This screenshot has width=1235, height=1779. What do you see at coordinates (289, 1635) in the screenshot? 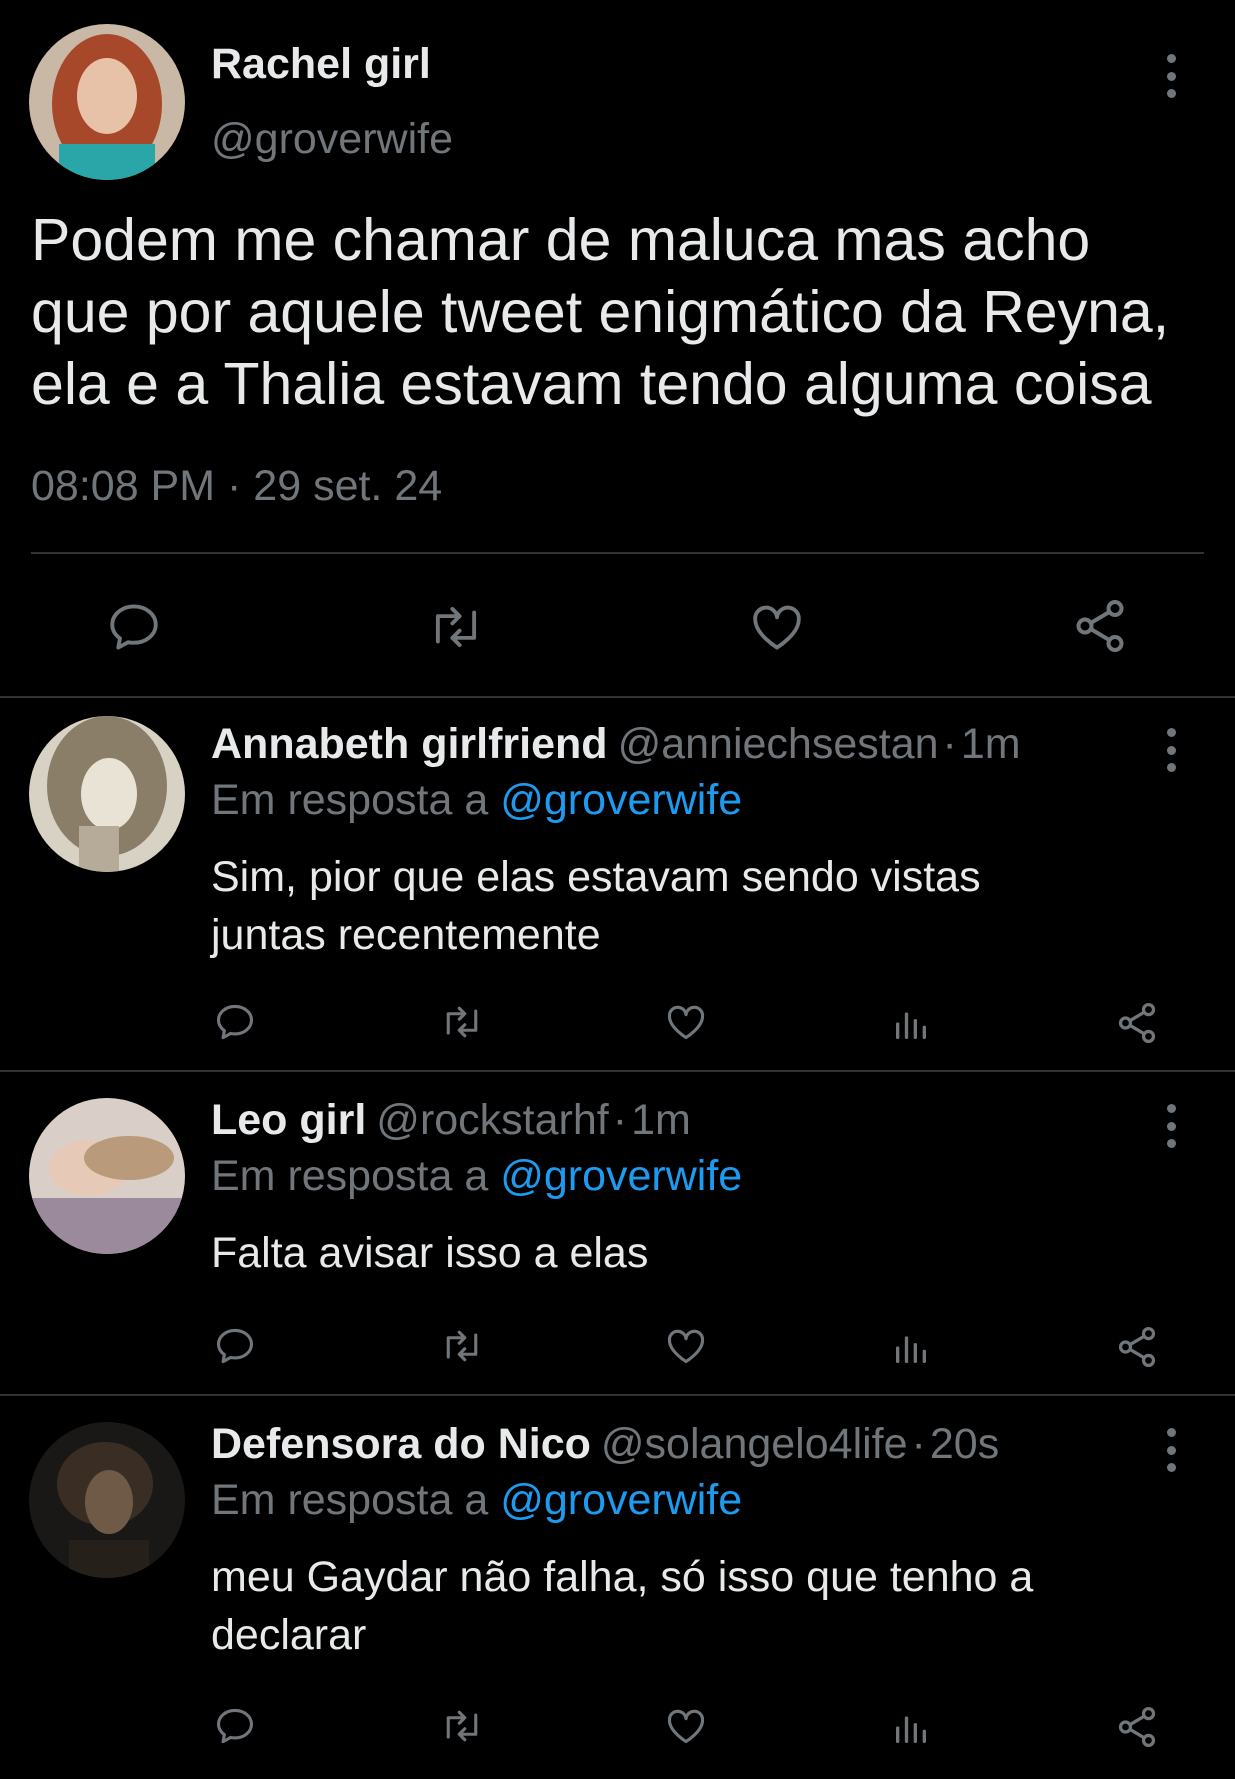
I see `reply-text-line: declarar` at bounding box center [289, 1635].